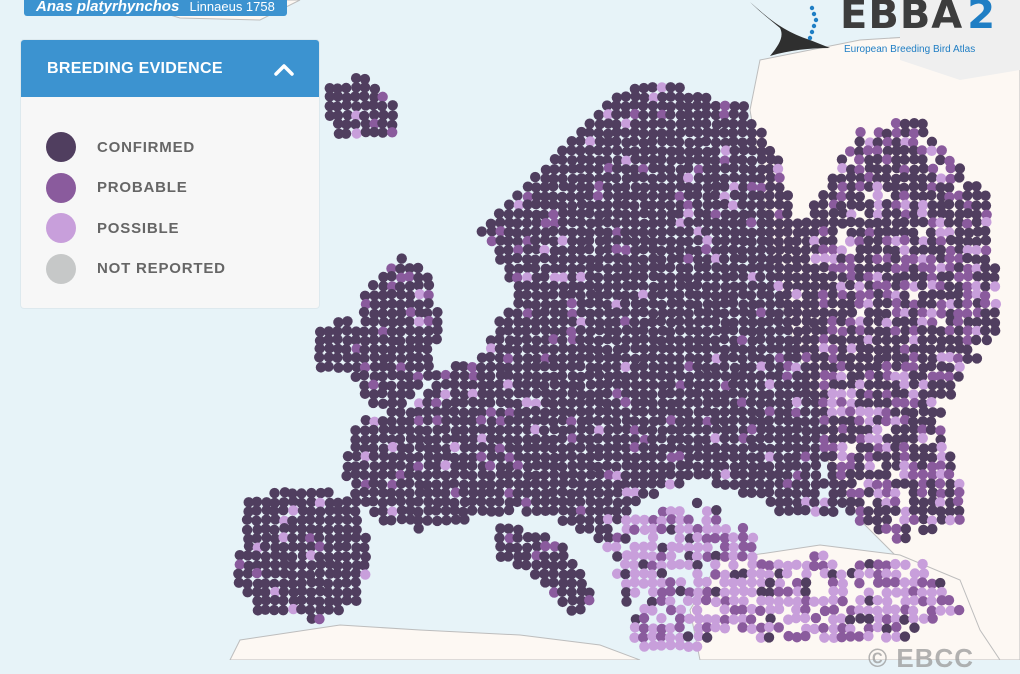 The height and width of the screenshot is (674, 1020). What do you see at coordinates (284, 69) in the screenshot?
I see `chevron-up-icon` at bounding box center [284, 69].